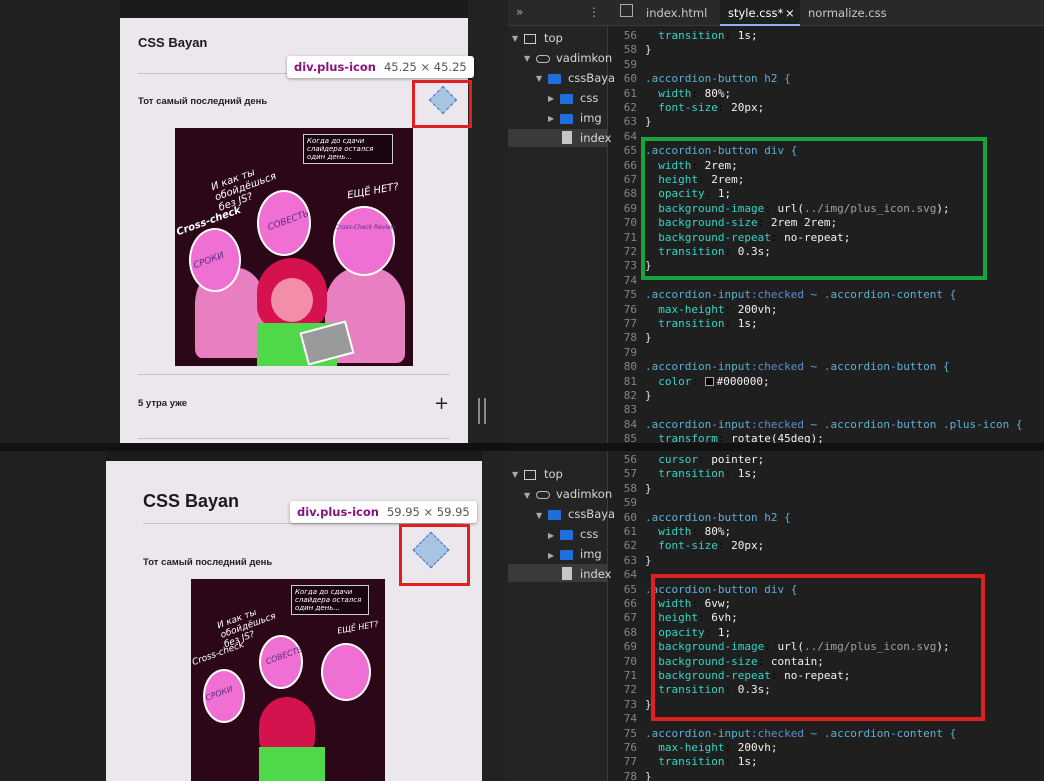 This screenshot has width=1044, height=781. What do you see at coordinates (482, 411) in the screenshot?
I see `resize-handle` at bounding box center [482, 411].